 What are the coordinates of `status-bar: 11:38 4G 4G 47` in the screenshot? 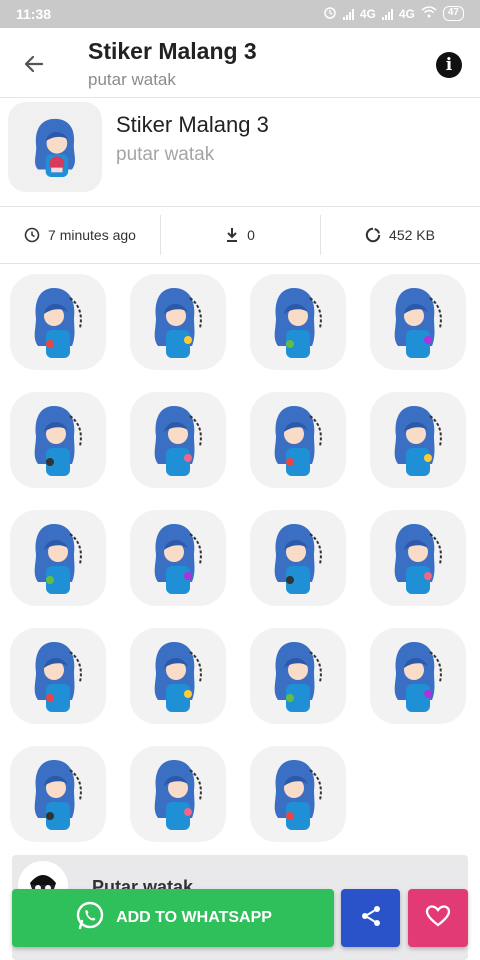 It's located at (240, 14).